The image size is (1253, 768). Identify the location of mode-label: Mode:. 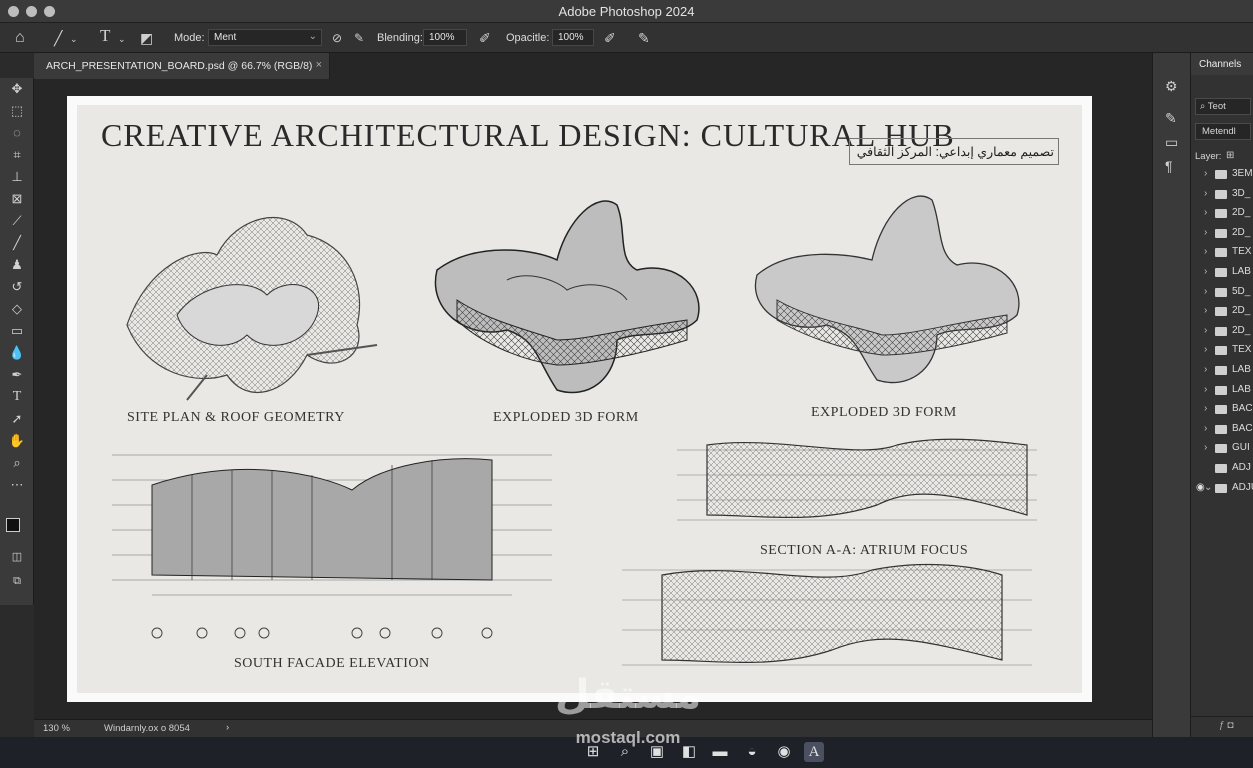
(189, 38).